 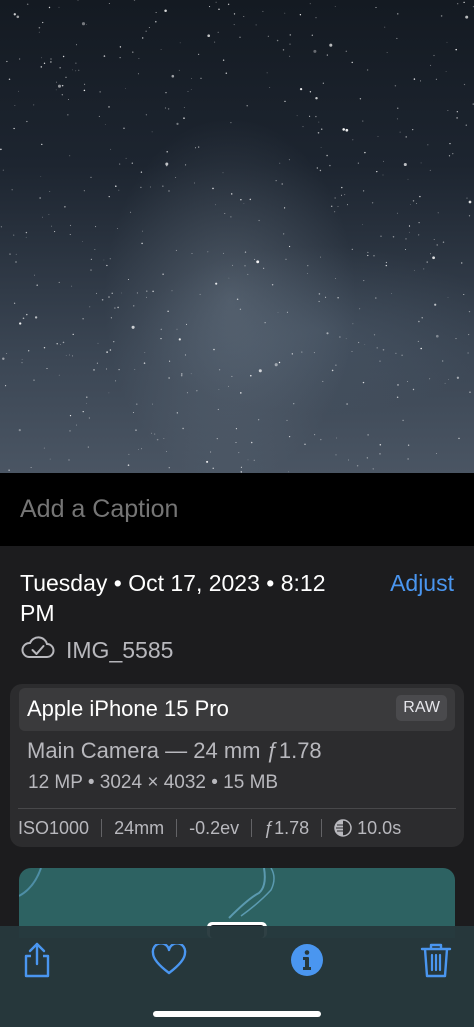 I want to click on heart-icon, so click(x=169, y=960).